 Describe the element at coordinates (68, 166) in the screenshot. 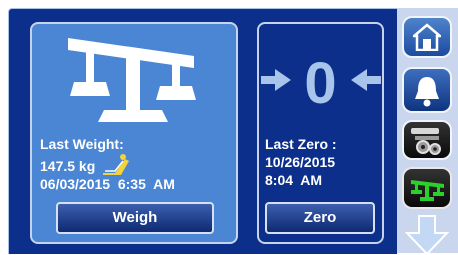

I see `weight-value: 147.5 kg` at that location.